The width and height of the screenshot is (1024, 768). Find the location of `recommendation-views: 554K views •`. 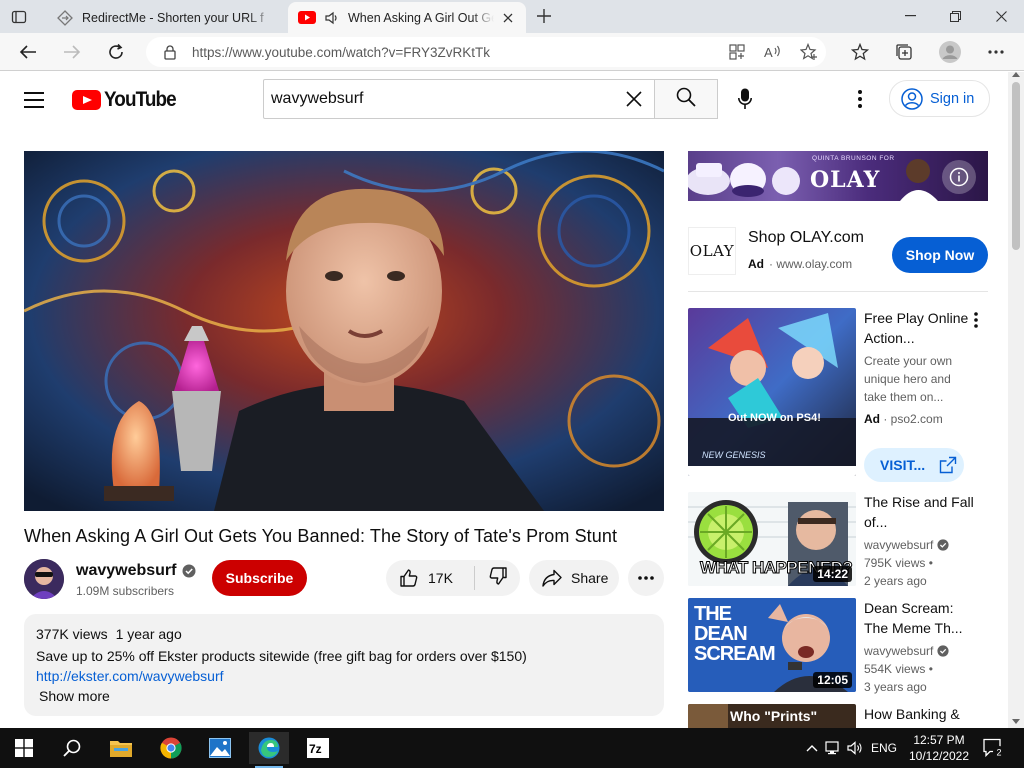

recommendation-views: 554K views • is located at coordinates (898, 669).